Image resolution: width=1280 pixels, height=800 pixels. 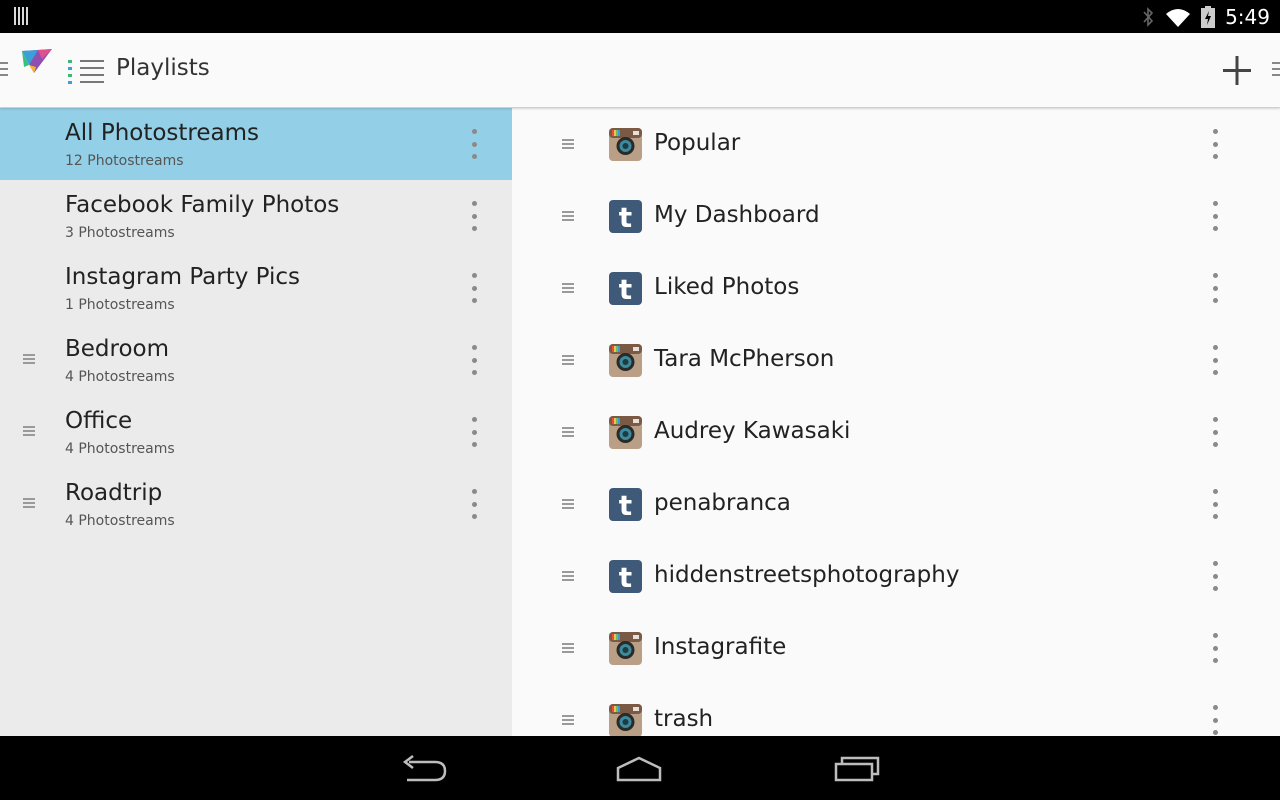 I want to click on photostream-item: Audrey Kawasaki, so click(x=896, y=432).